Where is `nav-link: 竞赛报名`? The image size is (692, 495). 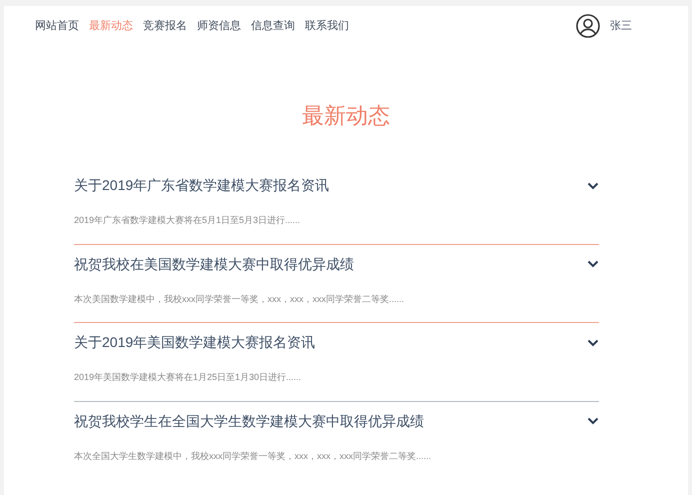 nav-link: 竞赛报名 is located at coordinates (165, 26).